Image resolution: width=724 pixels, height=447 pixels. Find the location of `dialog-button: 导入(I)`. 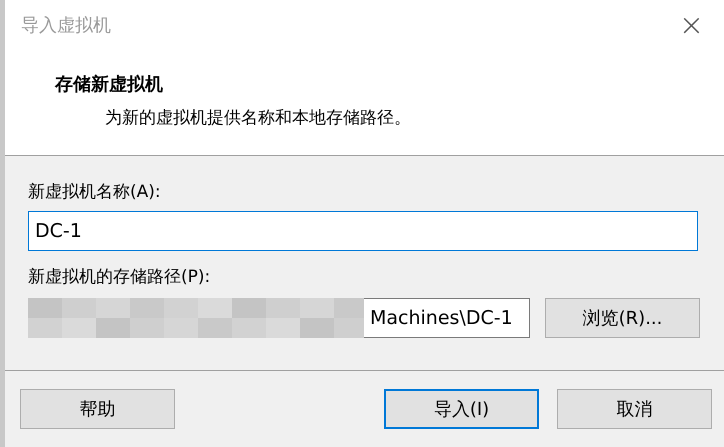

dialog-button: 导入(I) is located at coordinates (461, 409).